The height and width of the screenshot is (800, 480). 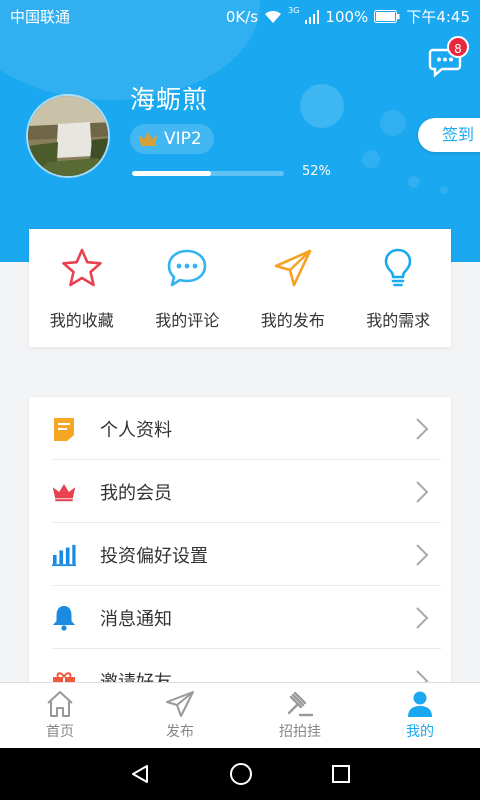 I want to click on quick-action-label: 我的发布, so click(x=292, y=320).